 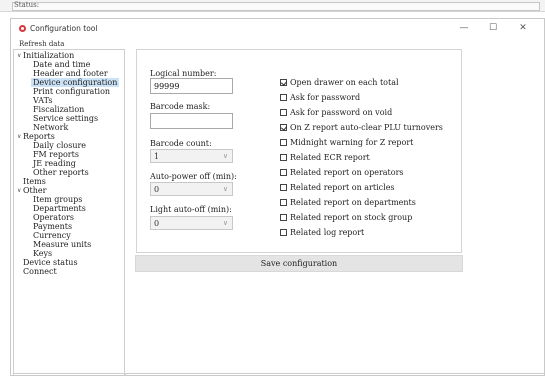 I want to click on checkbox-label: On Z report auto-clear PLU turnovers, so click(x=366, y=127).